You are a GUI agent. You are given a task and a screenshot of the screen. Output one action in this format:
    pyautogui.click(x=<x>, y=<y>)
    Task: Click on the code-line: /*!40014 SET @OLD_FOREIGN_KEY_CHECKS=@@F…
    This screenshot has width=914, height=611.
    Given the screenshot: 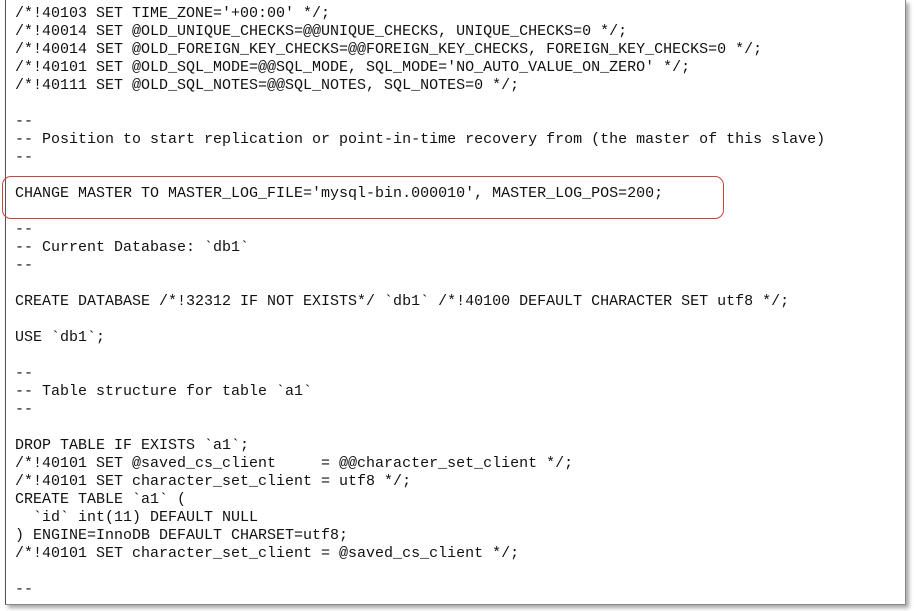 What is the action you would take?
    pyautogui.click(x=389, y=49)
    